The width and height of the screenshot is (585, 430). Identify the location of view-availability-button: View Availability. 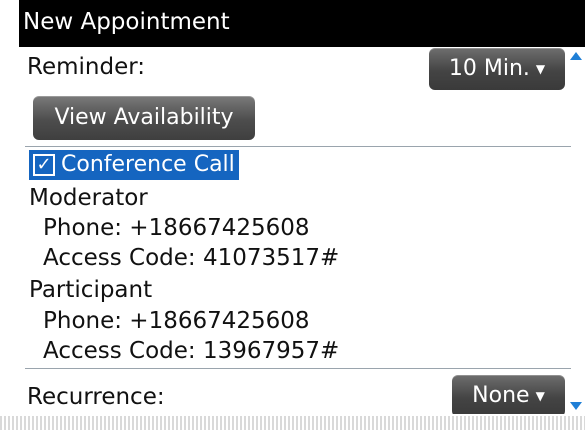
(144, 118).